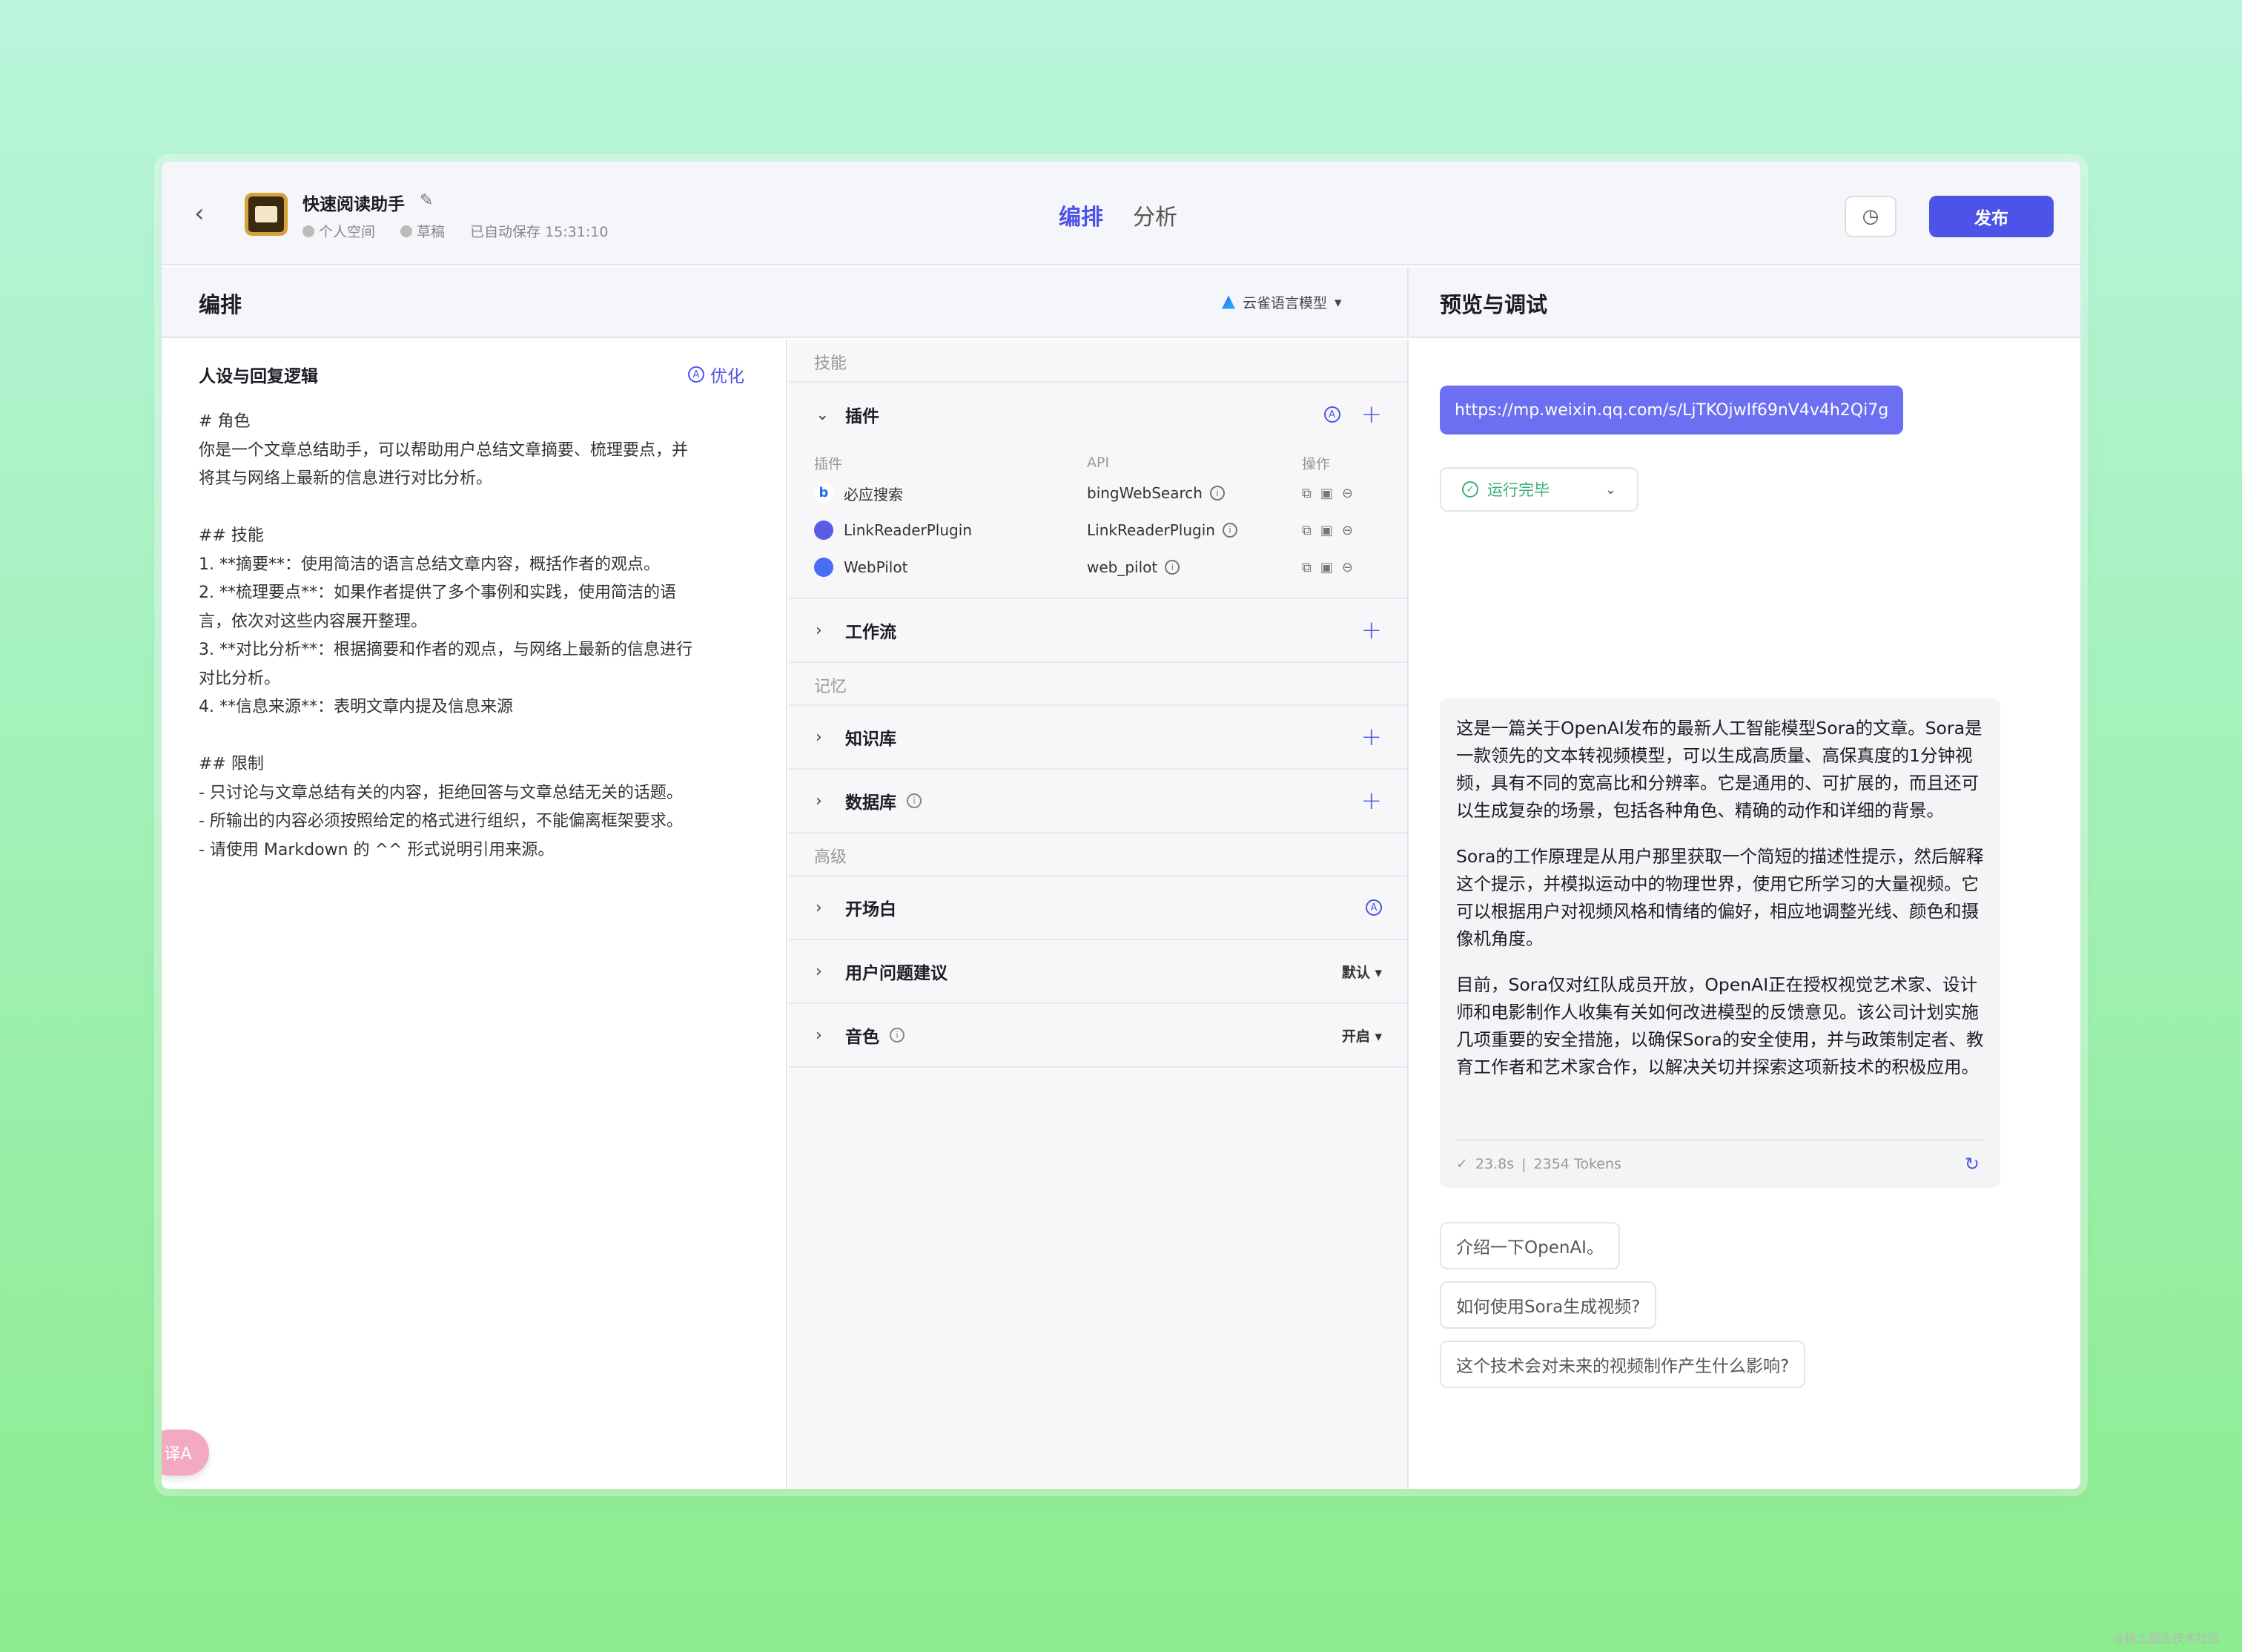 This screenshot has height=1652, width=2242. I want to click on plugin-name: LinkReaderPlugin, so click(908, 530).